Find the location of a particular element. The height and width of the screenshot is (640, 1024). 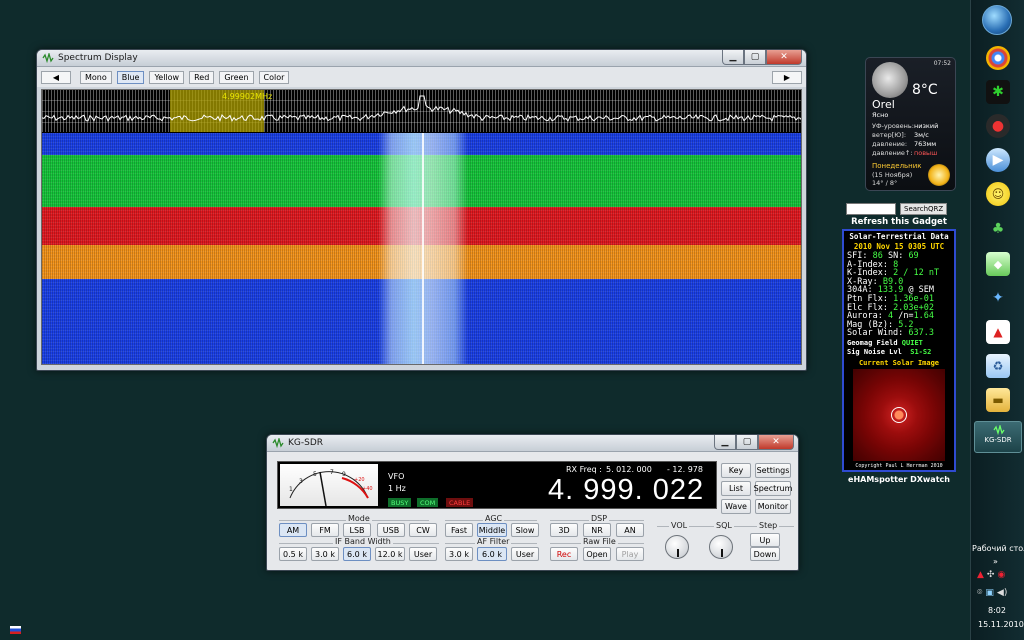

smiley-icon: ☺ is located at coordinates (998, 194).